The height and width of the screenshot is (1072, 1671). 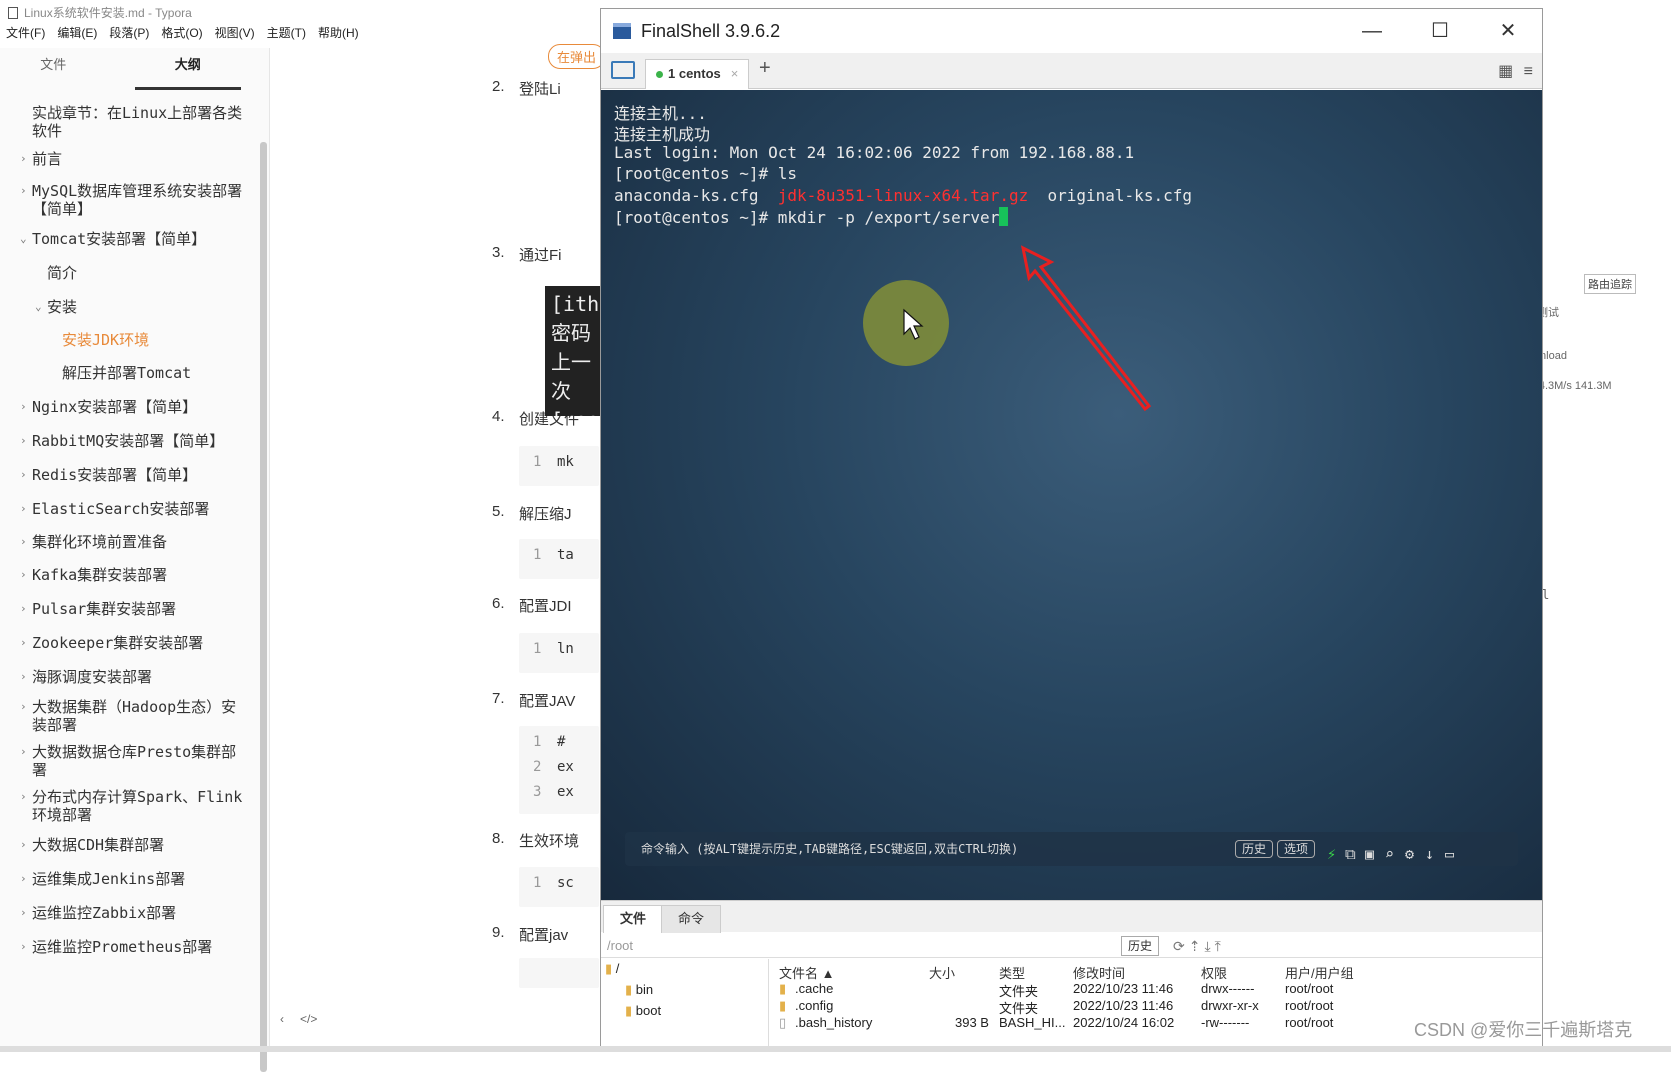 I want to click on menu-file: 文件(F), so click(x=25, y=34).